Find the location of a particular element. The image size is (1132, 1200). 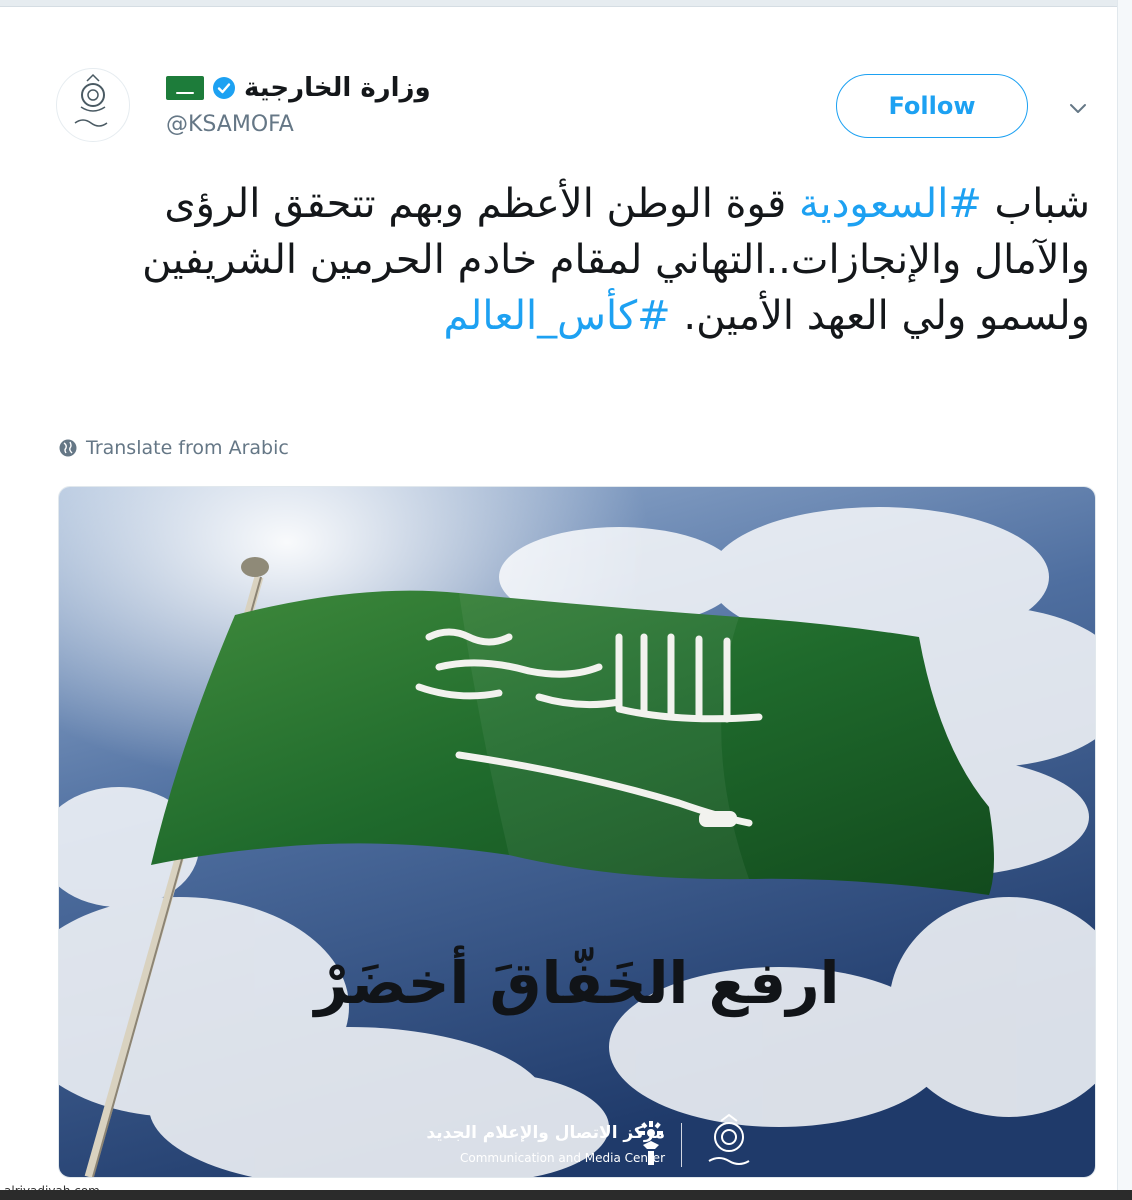

tweet-text-segment: شباب is located at coordinates (1035, 204).